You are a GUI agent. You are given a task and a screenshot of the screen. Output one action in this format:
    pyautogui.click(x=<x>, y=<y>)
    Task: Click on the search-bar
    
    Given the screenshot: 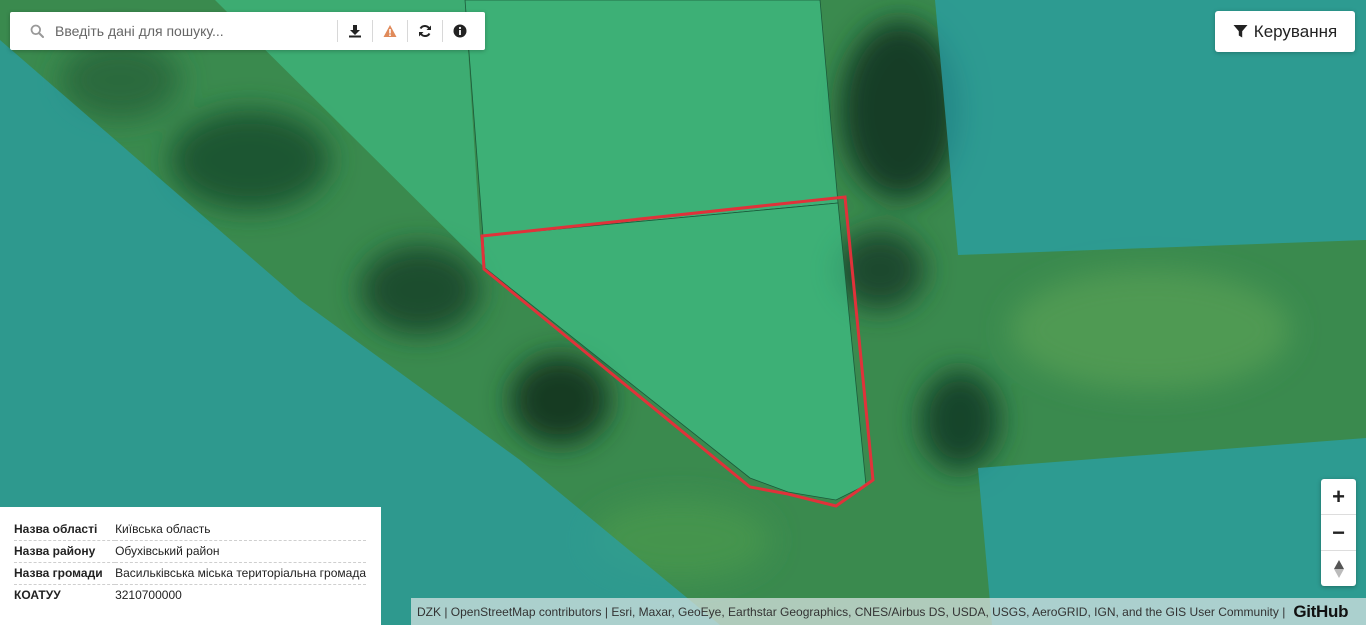 What is the action you would take?
    pyautogui.click(x=247, y=31)
    